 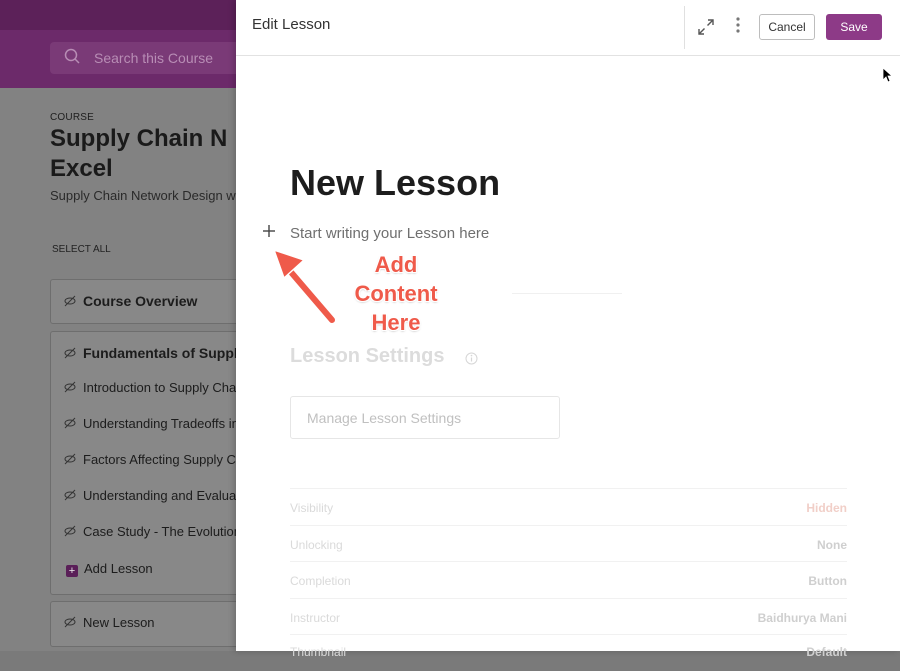 What do you see at coordinates (160, 353) in the screenshot?
I see `section-title: Fundamentals of Suppl` at bounding box center [160, 353].